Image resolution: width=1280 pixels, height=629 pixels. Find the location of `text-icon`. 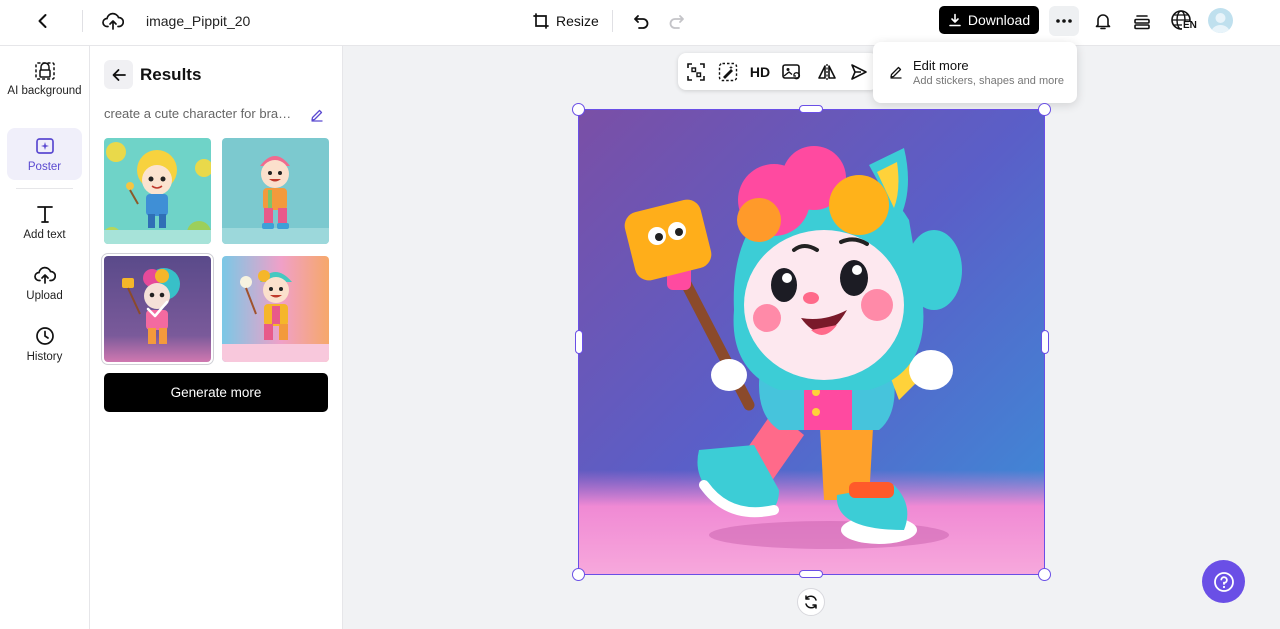

text-icon is located at coordinates (44, 214).